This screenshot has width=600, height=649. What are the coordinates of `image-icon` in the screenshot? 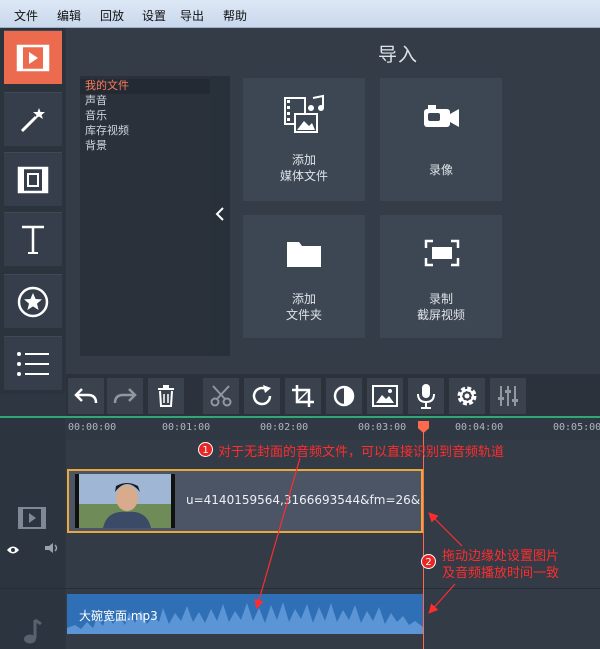 It's located at (385, 396).